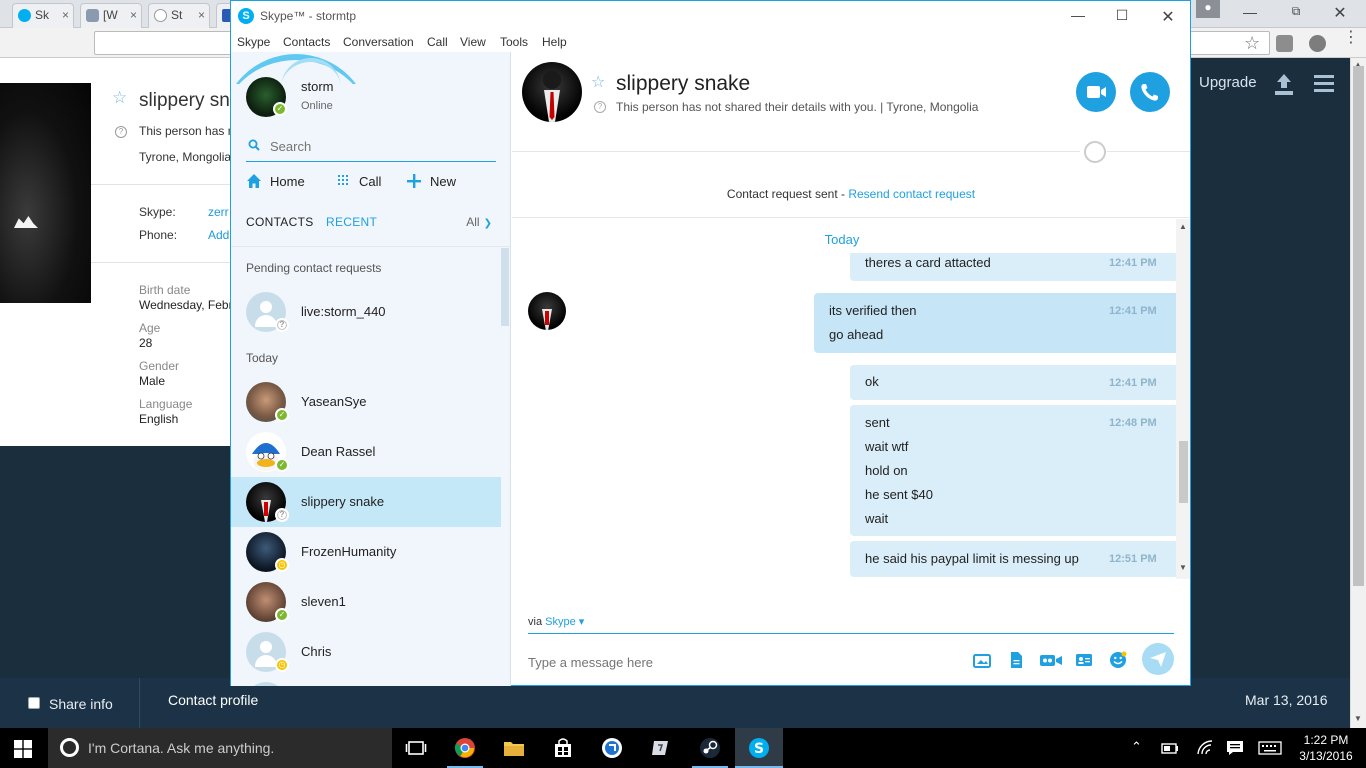  Describe the element at coordinates (1205, 748) in the screenshot. I see `wifi-icon` at that location.